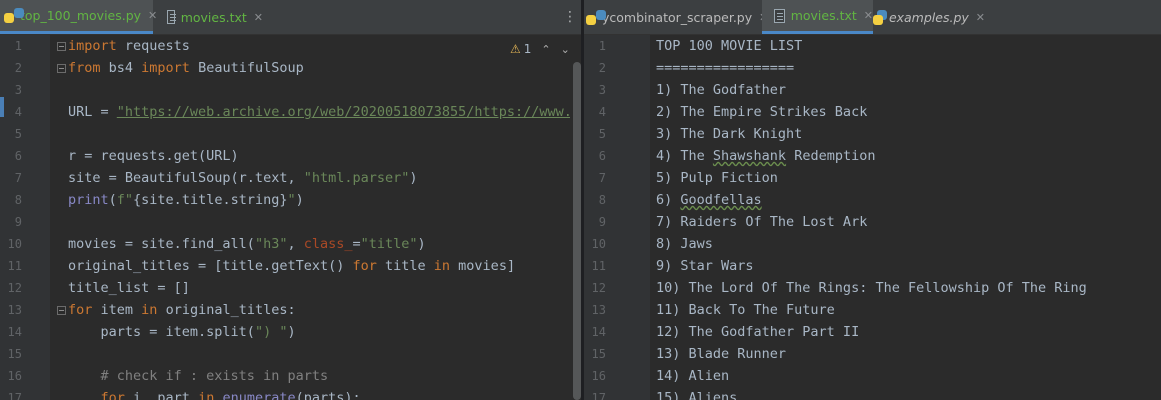  What do you see at coordinates (259, 395) in the screenshot?
I see `builtin: enumerate` at bounding box center [259, 395].